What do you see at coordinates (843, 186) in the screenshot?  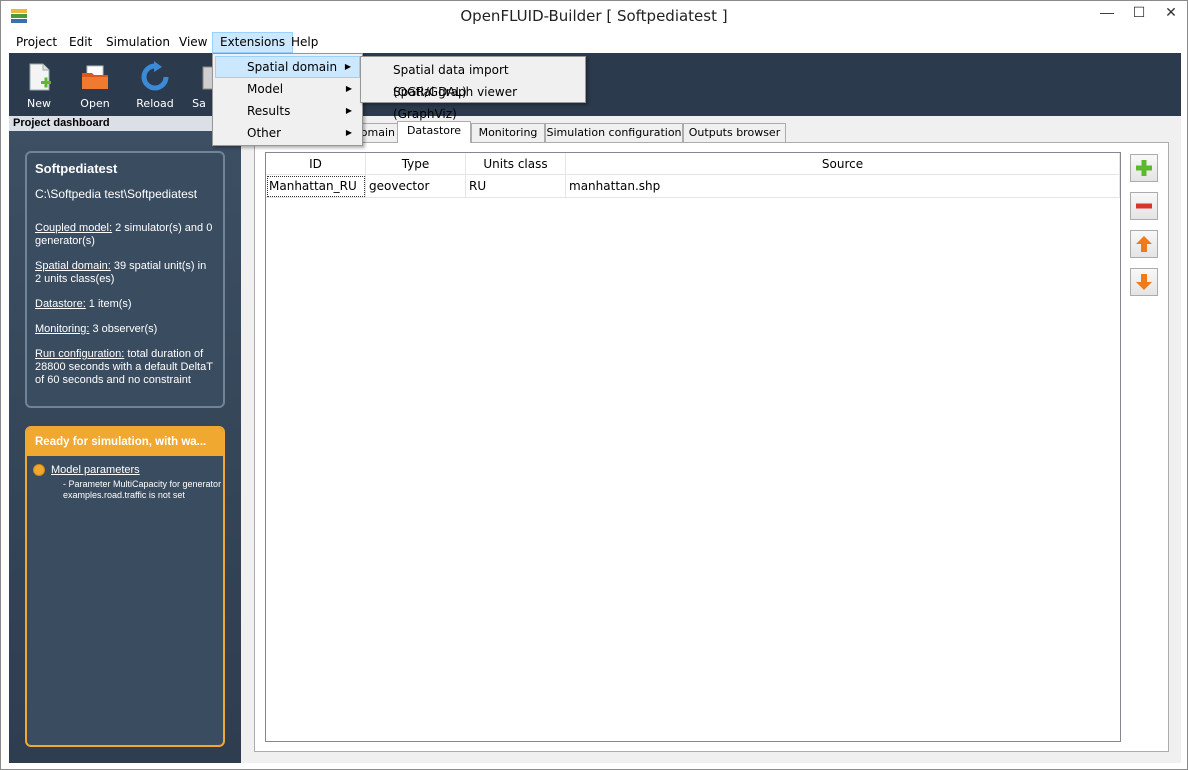 I see `table-cell-source: manhattan.shp` at bounding box center [843, 186].